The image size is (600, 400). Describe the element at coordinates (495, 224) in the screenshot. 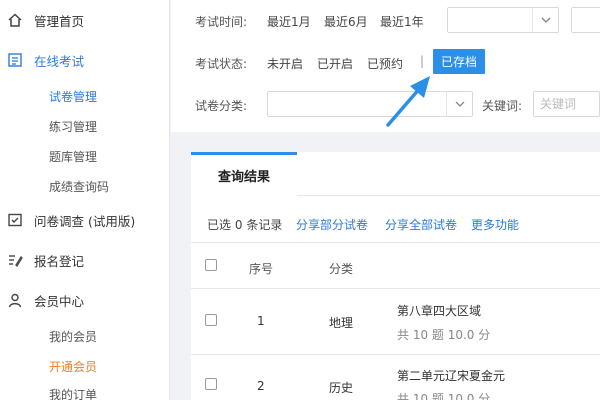

I see `more-functions-link: 更多功能` at that location.